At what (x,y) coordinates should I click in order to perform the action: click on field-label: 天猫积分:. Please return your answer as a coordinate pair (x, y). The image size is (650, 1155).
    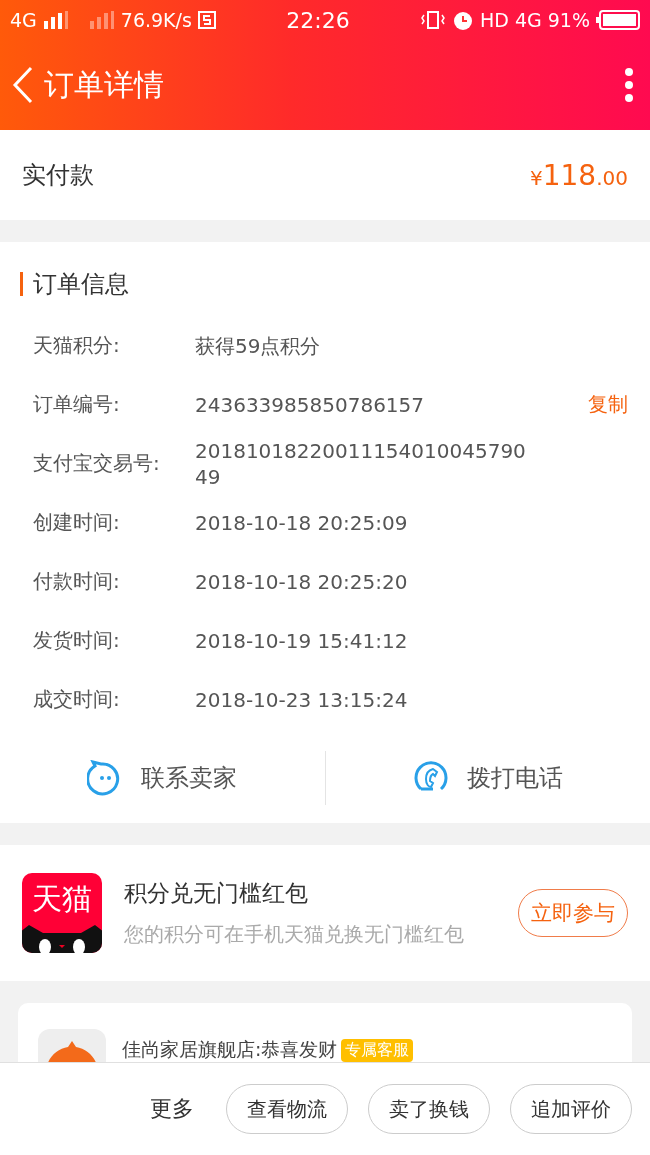
    Looking at the image, I should click on (77, 345).